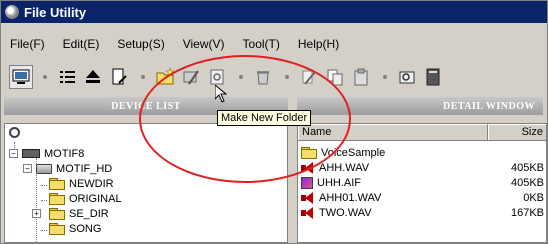 The height and width of the screenshot is (244, 548). Describe the element at coordinates (67, 77) in the screenshot. I see `list-view-icon` at that location.